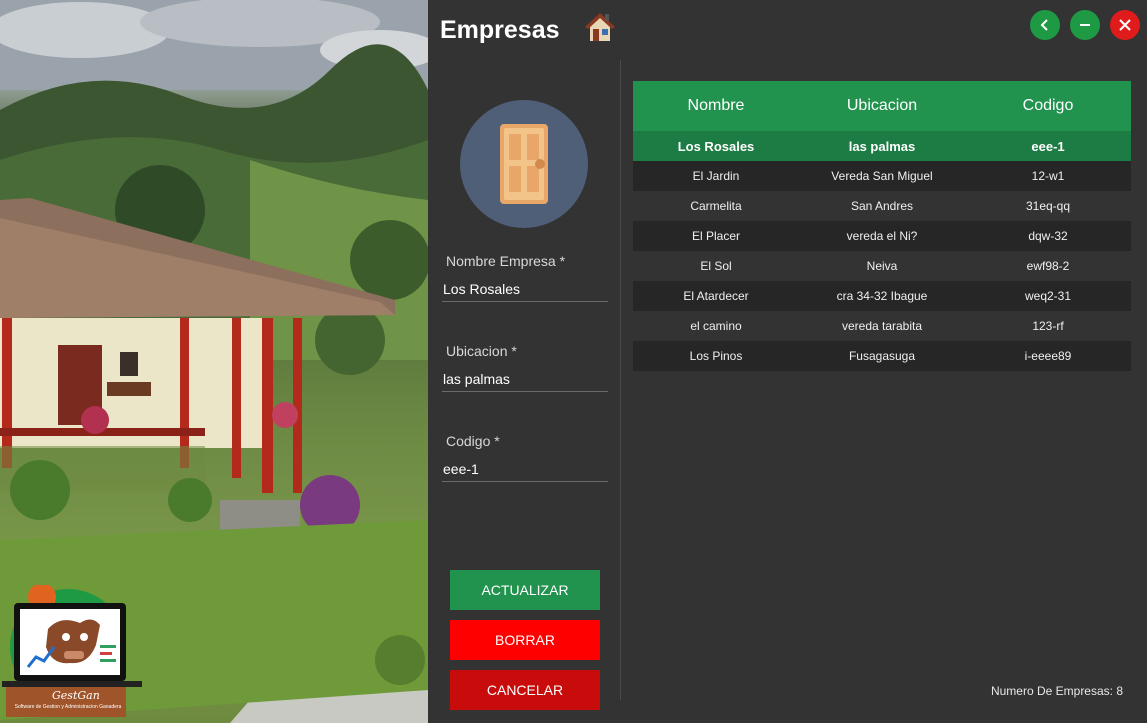  I want to click on minimize-button, so click(1085, 25).